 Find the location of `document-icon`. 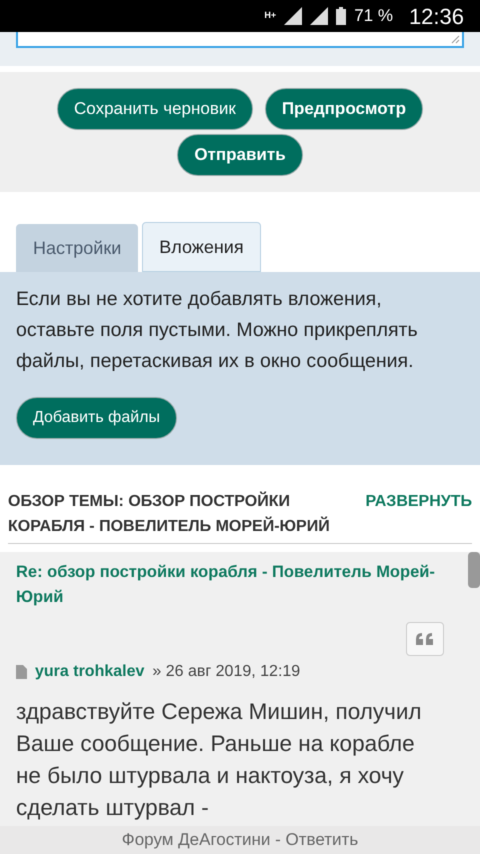

document-icon is located at coordinates (21, 672).